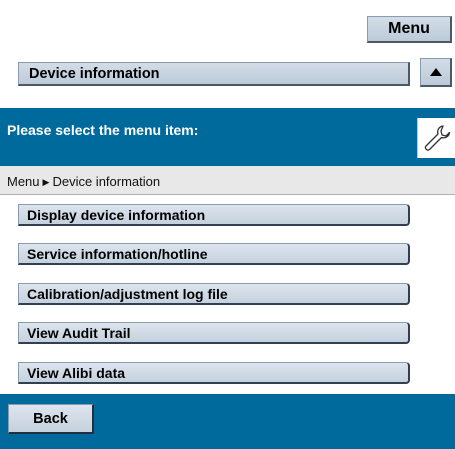 This screenshot has width=455, height=449. Describe the element at coordinates (227, 421) in the screenshot. I see `panel-footer: Back` at that location.